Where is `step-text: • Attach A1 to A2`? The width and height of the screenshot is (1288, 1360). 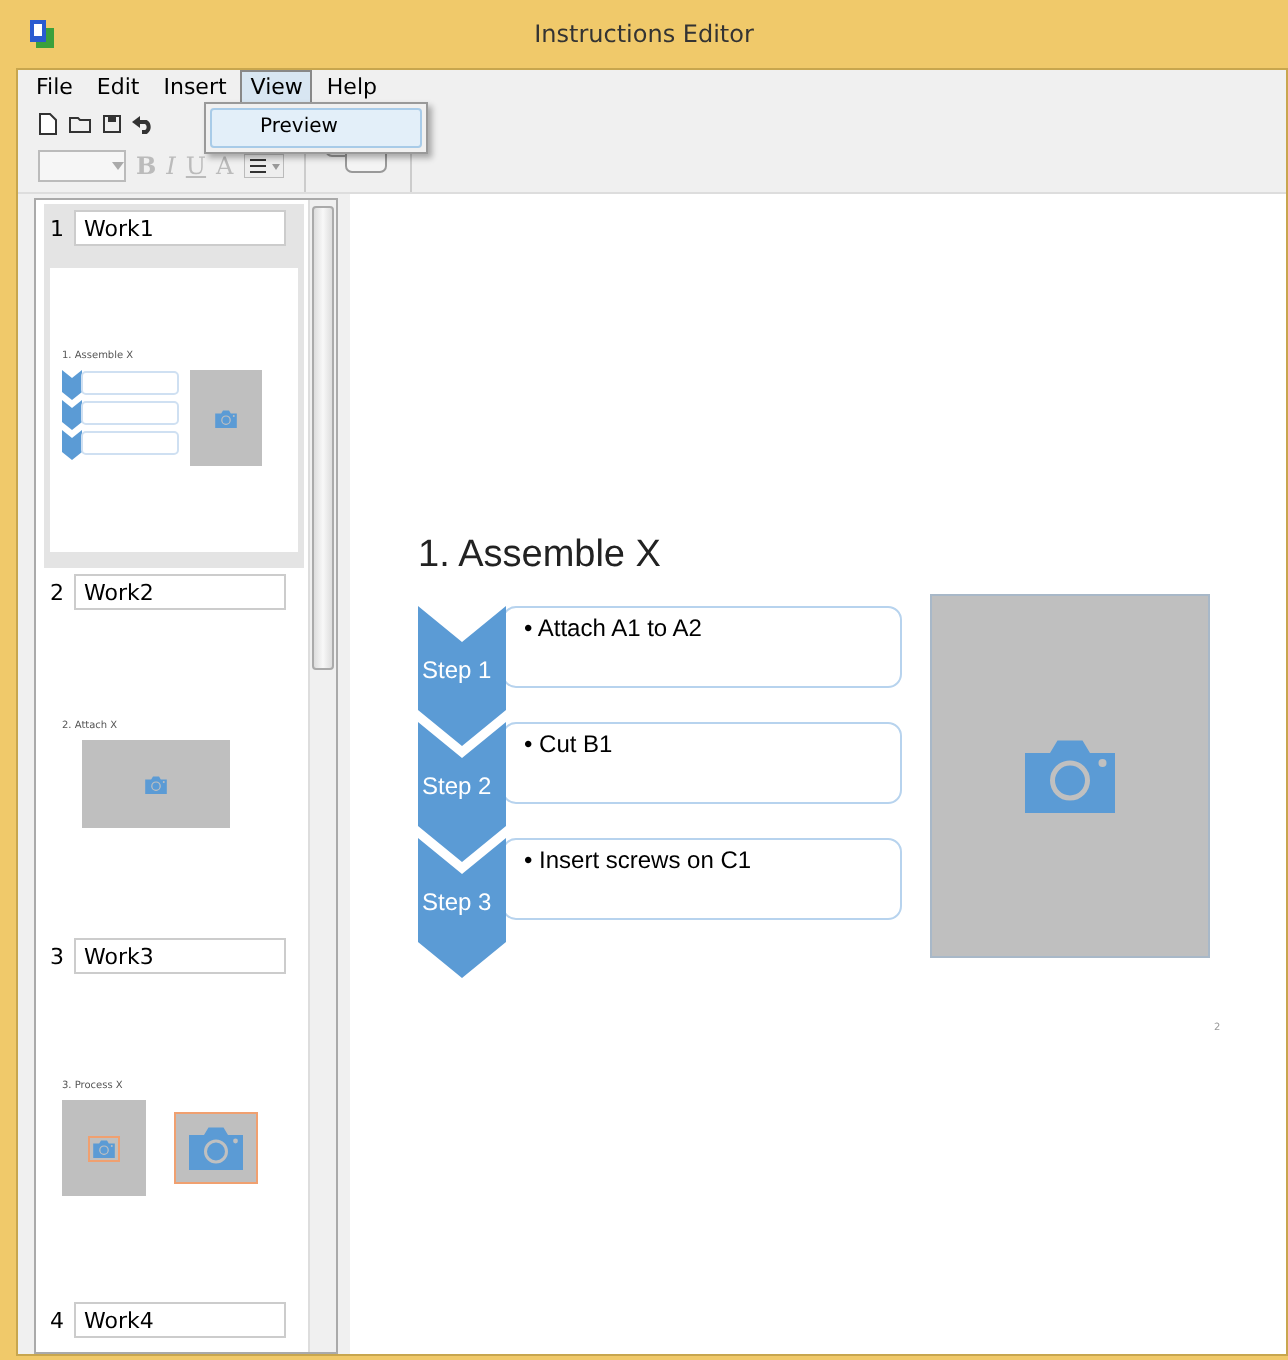 step-text: • Attach A1 to A2 is located at coordinates (702, 647).